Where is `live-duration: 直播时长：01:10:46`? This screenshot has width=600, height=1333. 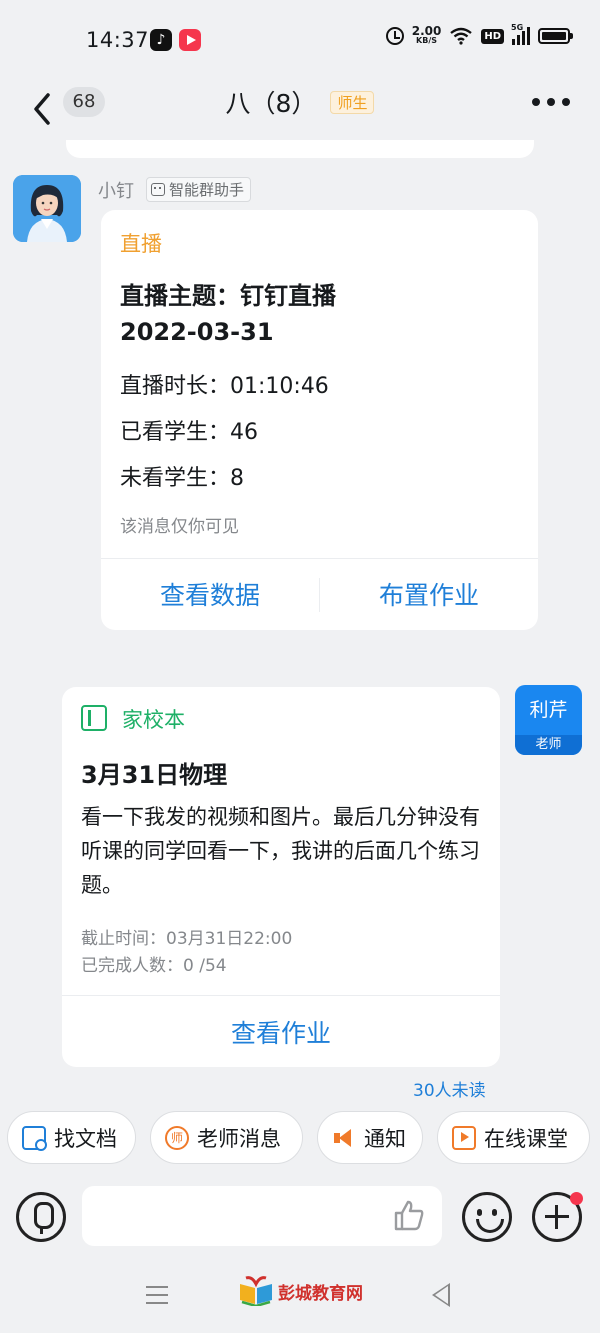
live-duration: 直播时长：01:10:46 is located at coordinates (224, 386).